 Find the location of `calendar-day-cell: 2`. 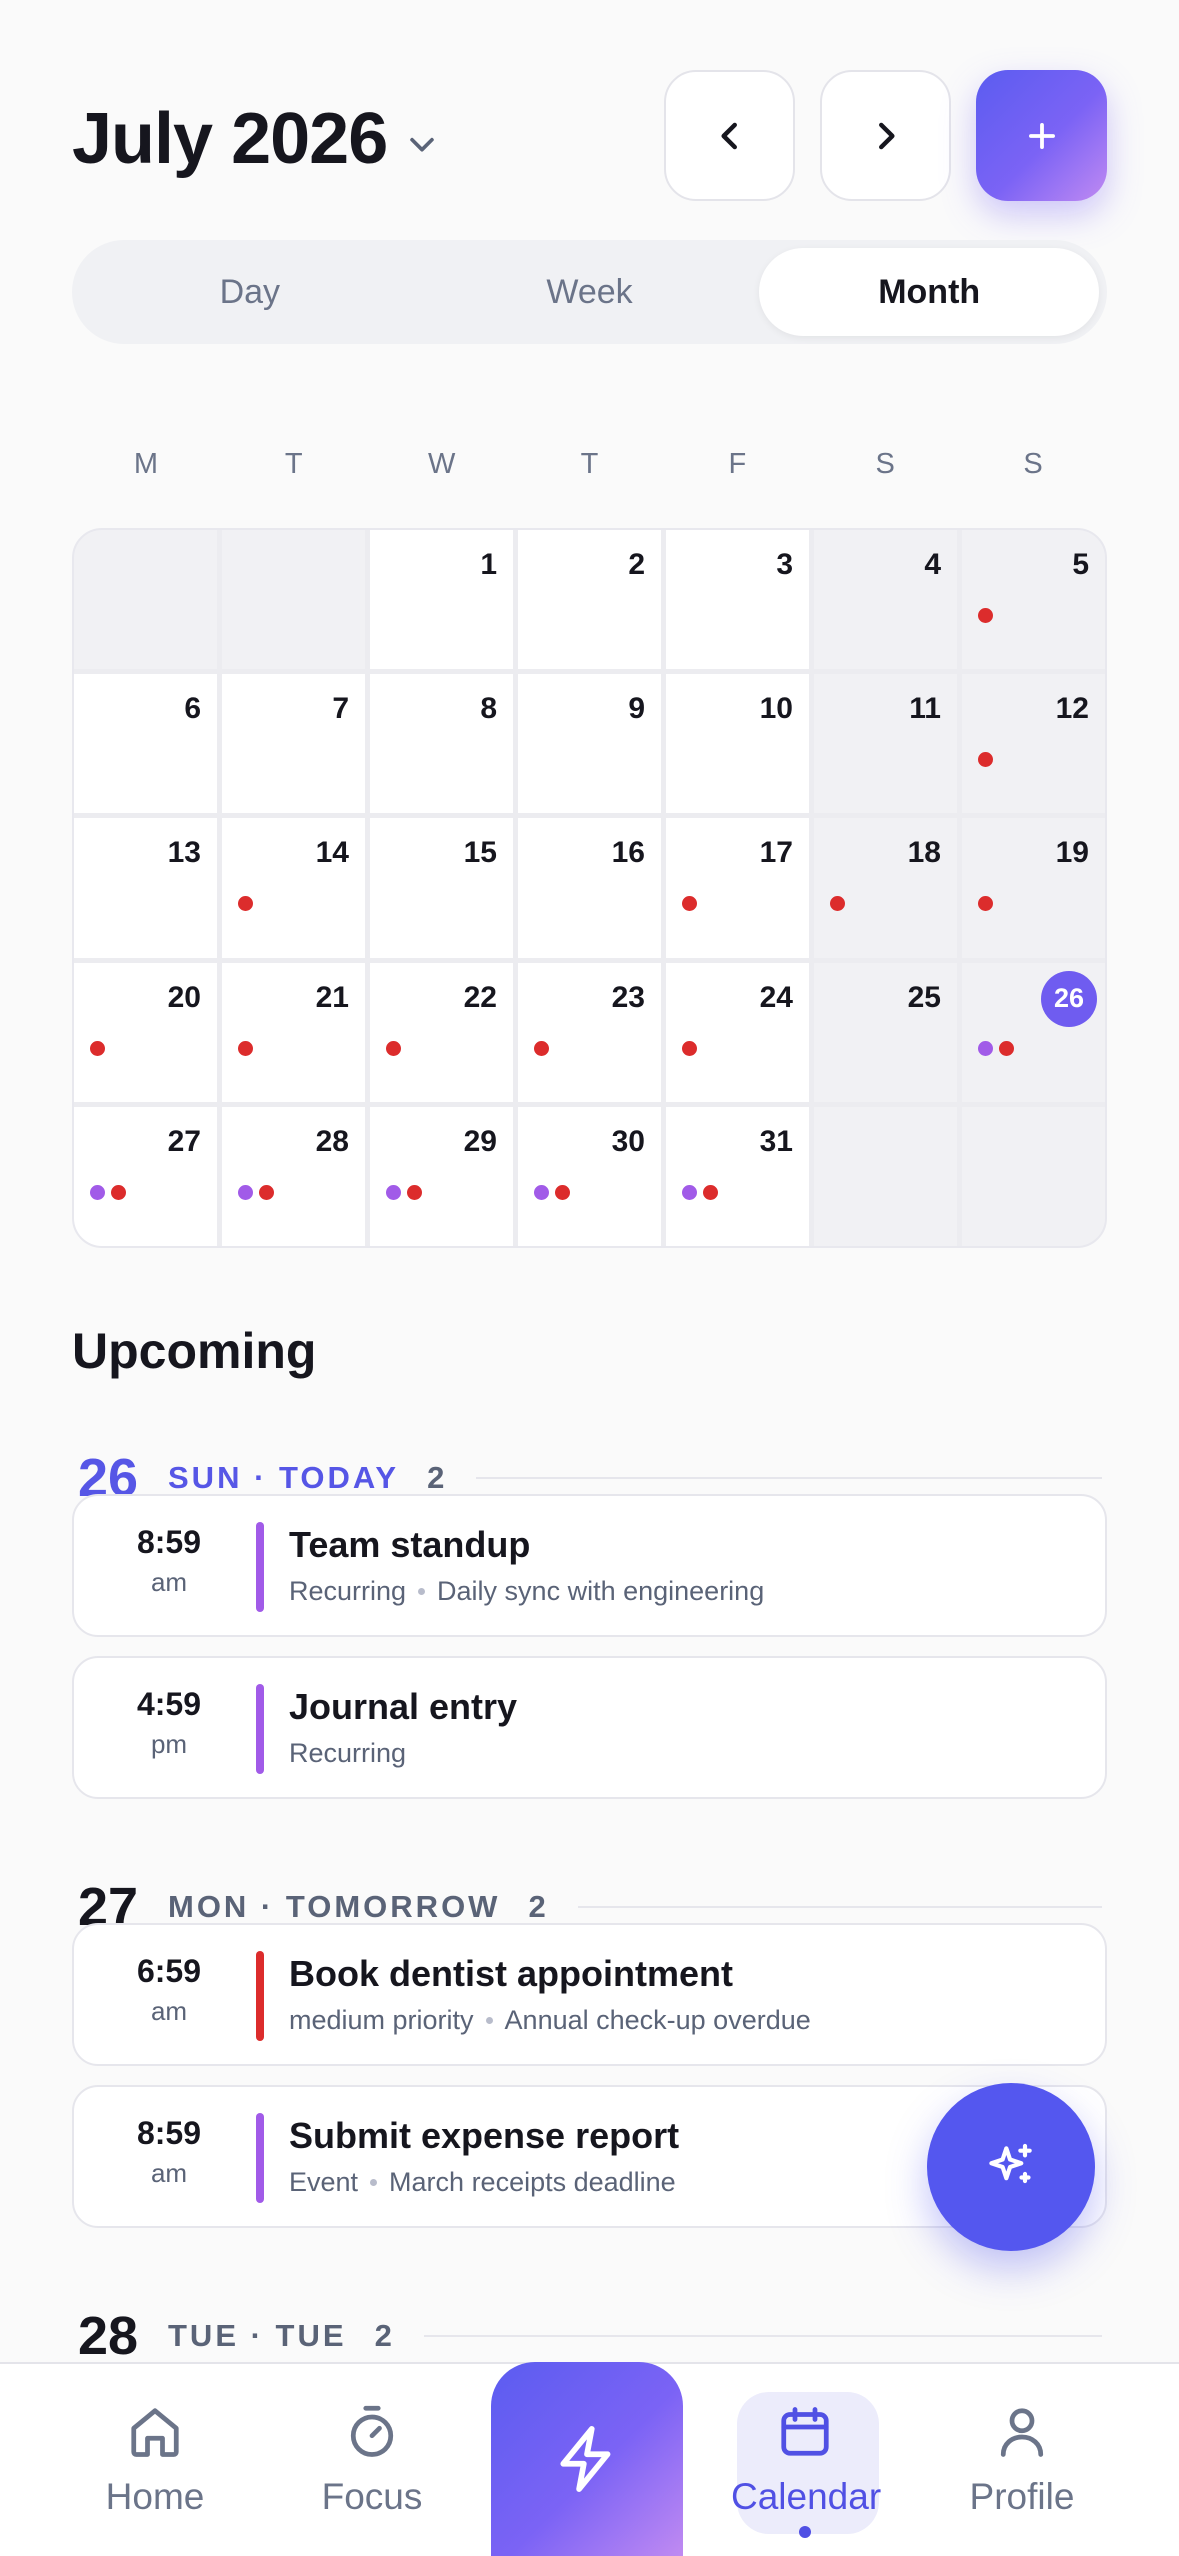

calendar-day-cell: 2 is located at coordinates (589, 600).